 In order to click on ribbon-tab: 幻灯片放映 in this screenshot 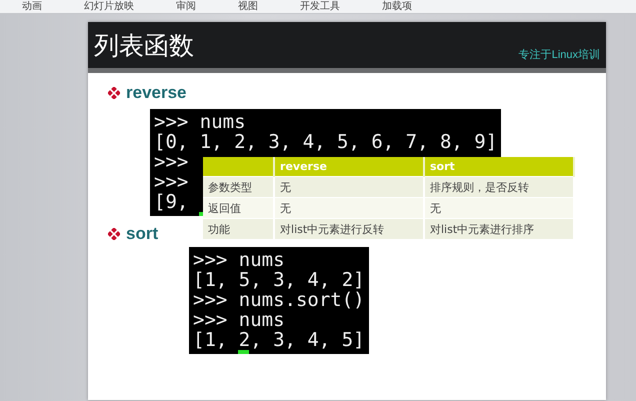, I will do `click(109, 6)`.